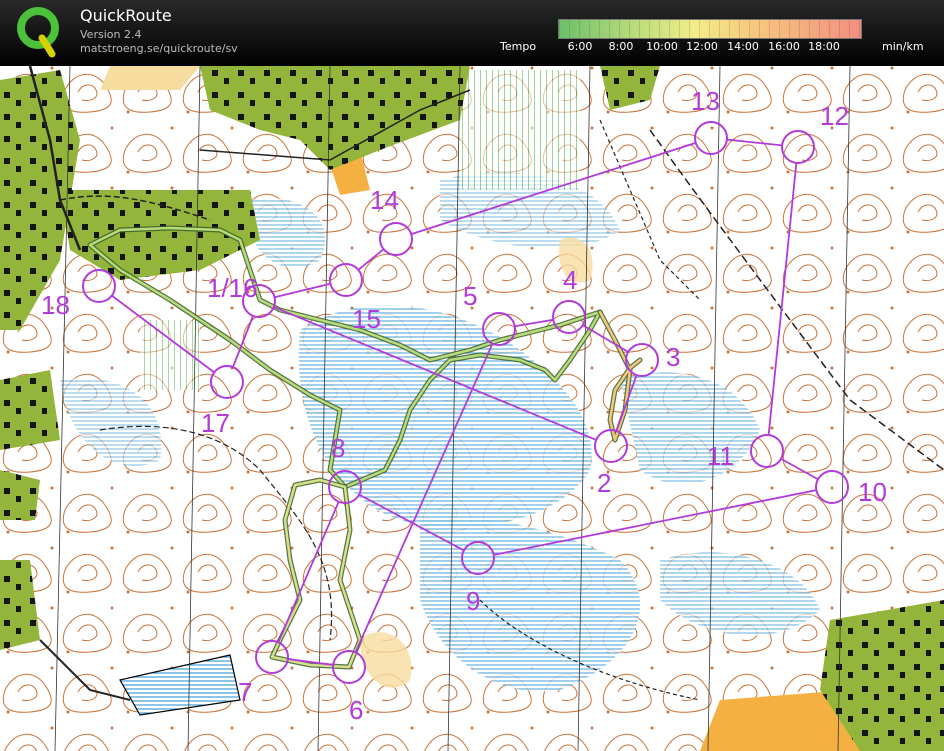 This screenshot has height=751, width=944. What do you see at coordinates (743, 46) in the screenshot?
I see `tempo-tick: 14:00` at bounding box center [743, 46].